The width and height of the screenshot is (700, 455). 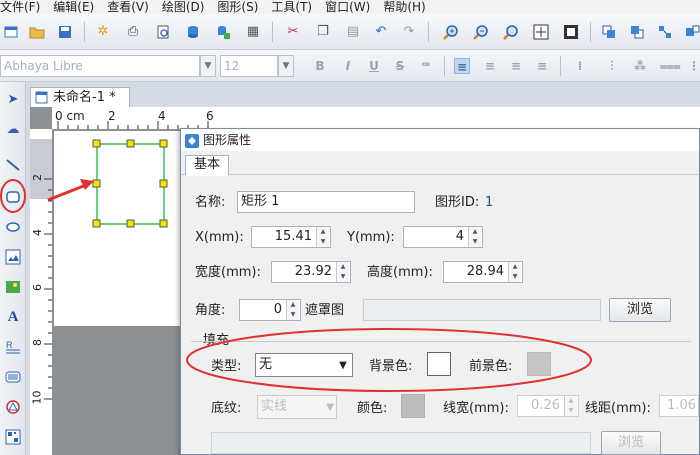 I want to click on menu-window: 窗口(W), so click(x=347, y=7).